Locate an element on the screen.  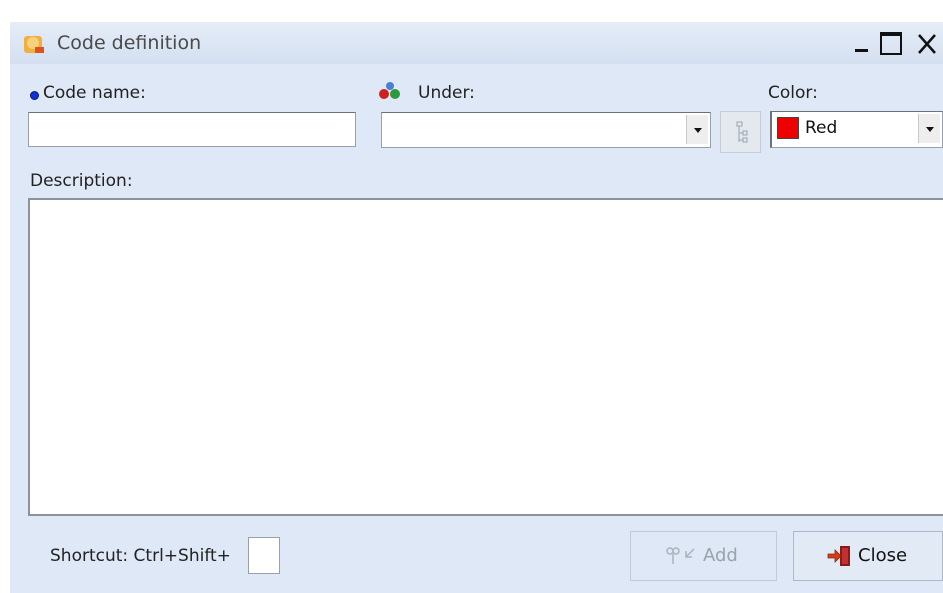
hierarchy-icon is located at coordinates (742, 132).